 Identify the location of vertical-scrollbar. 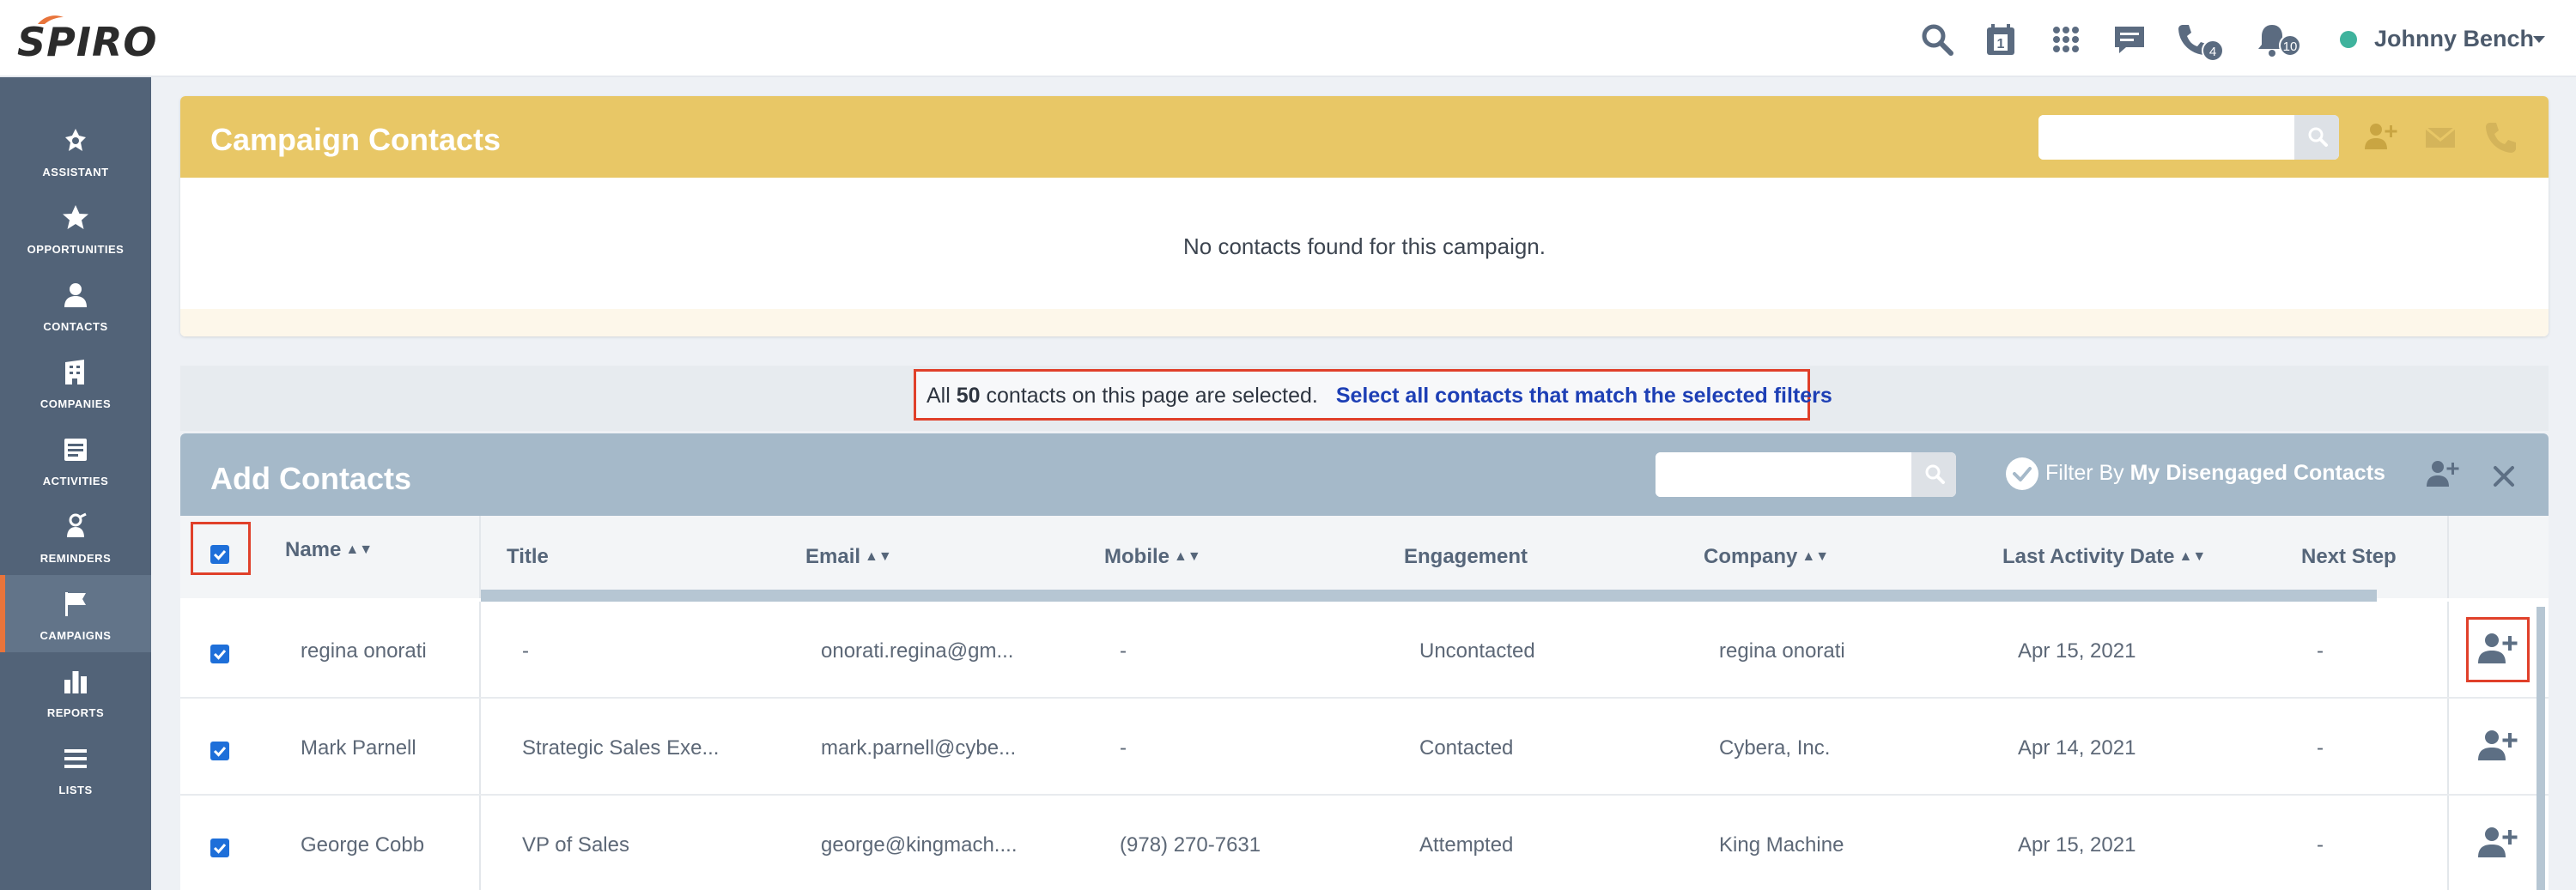
(2541, 748).